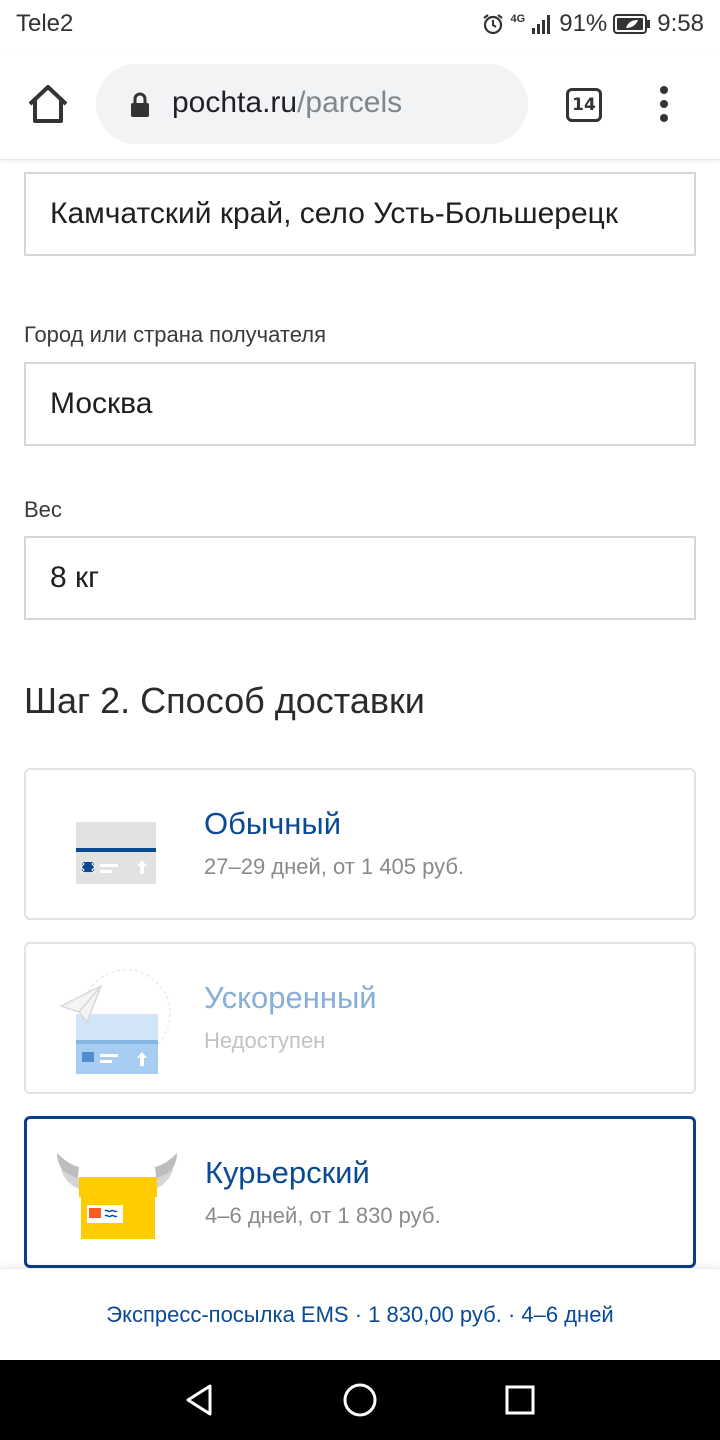 Image resolution: width=720 pixels, height=1440 pixels. I want to click on home-circle-icon, so click(360, 1400).